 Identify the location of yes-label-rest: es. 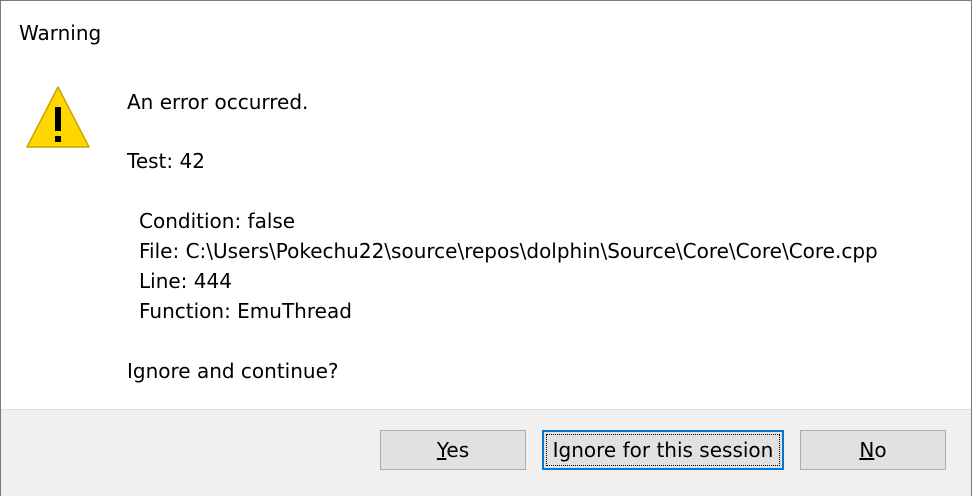
(458, 450).